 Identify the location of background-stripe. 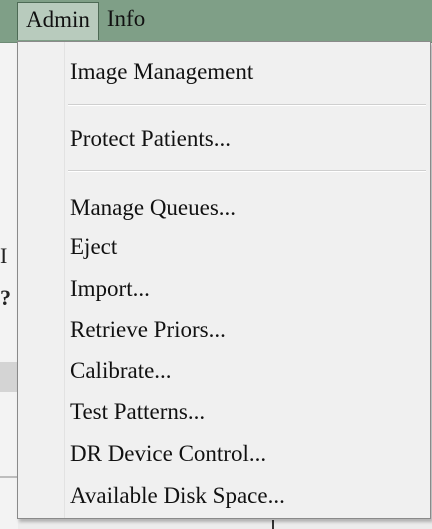
(9, 377).